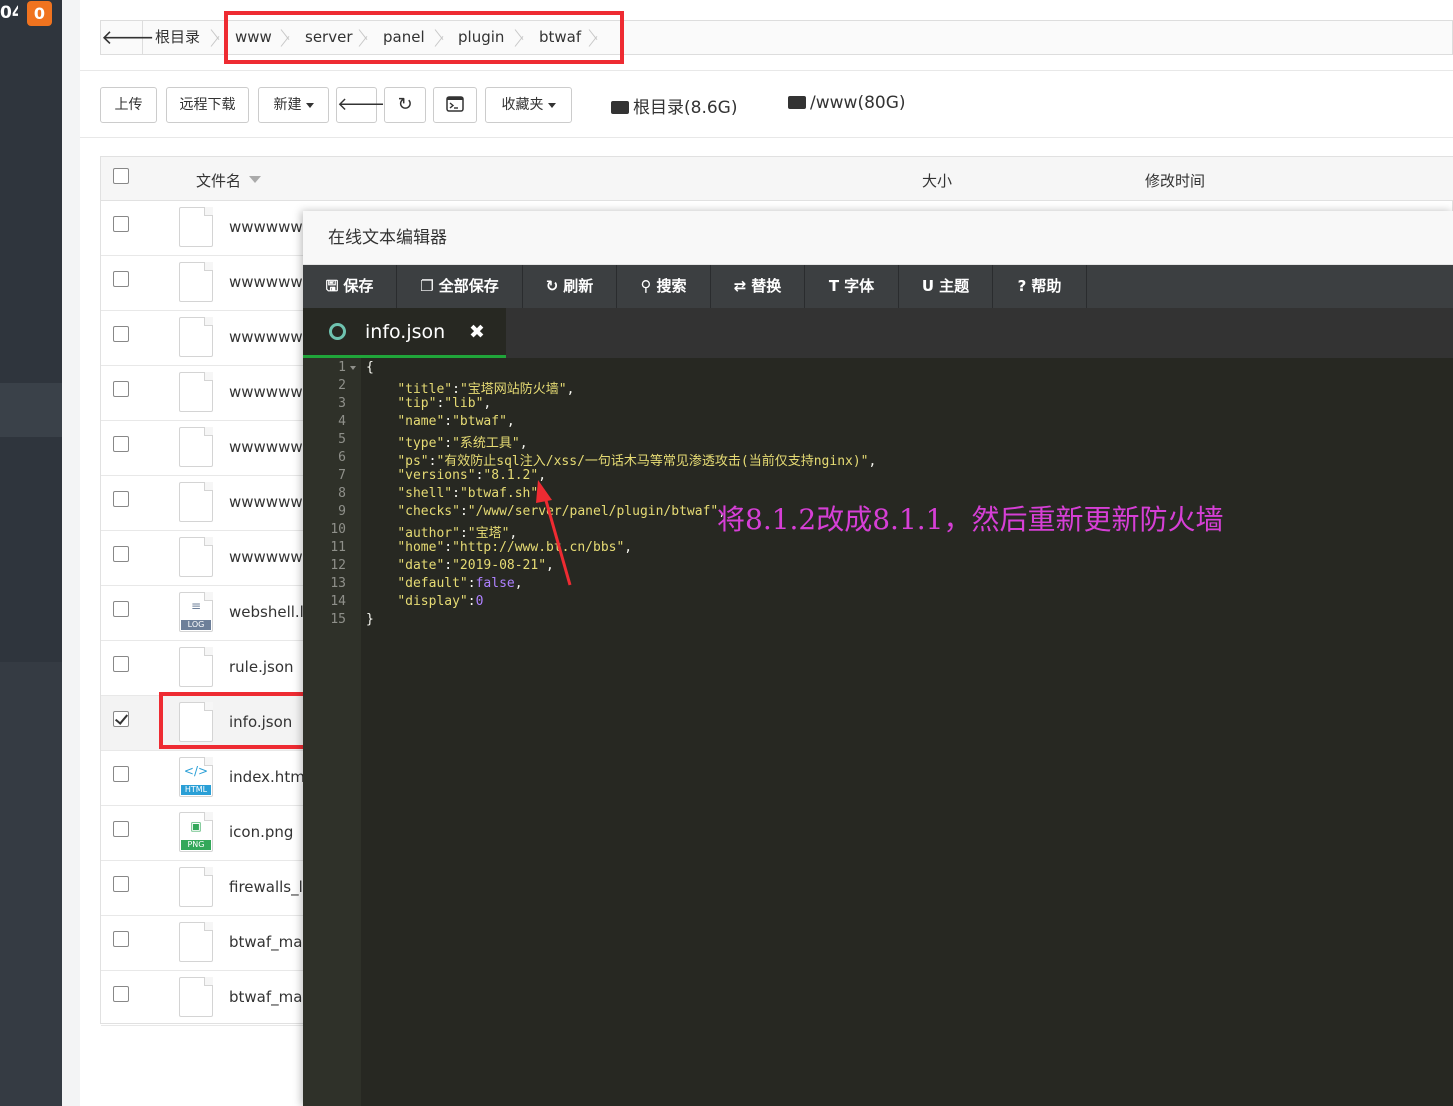 The height and width of the screenshot is (1106, 1453). What do you see at coordinates (970, 519) in the screenshot?
I see `annotation-text: 将8.1.2改成8.1.1，然后重新更新防火墙` at bounding box center [970, 519].